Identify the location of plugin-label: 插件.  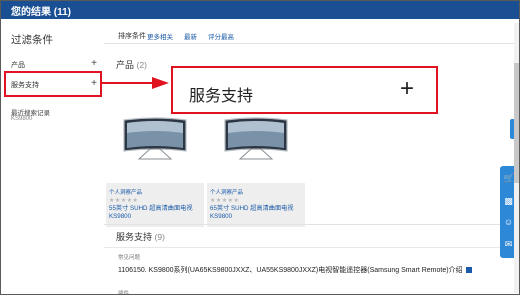
(124, 293).